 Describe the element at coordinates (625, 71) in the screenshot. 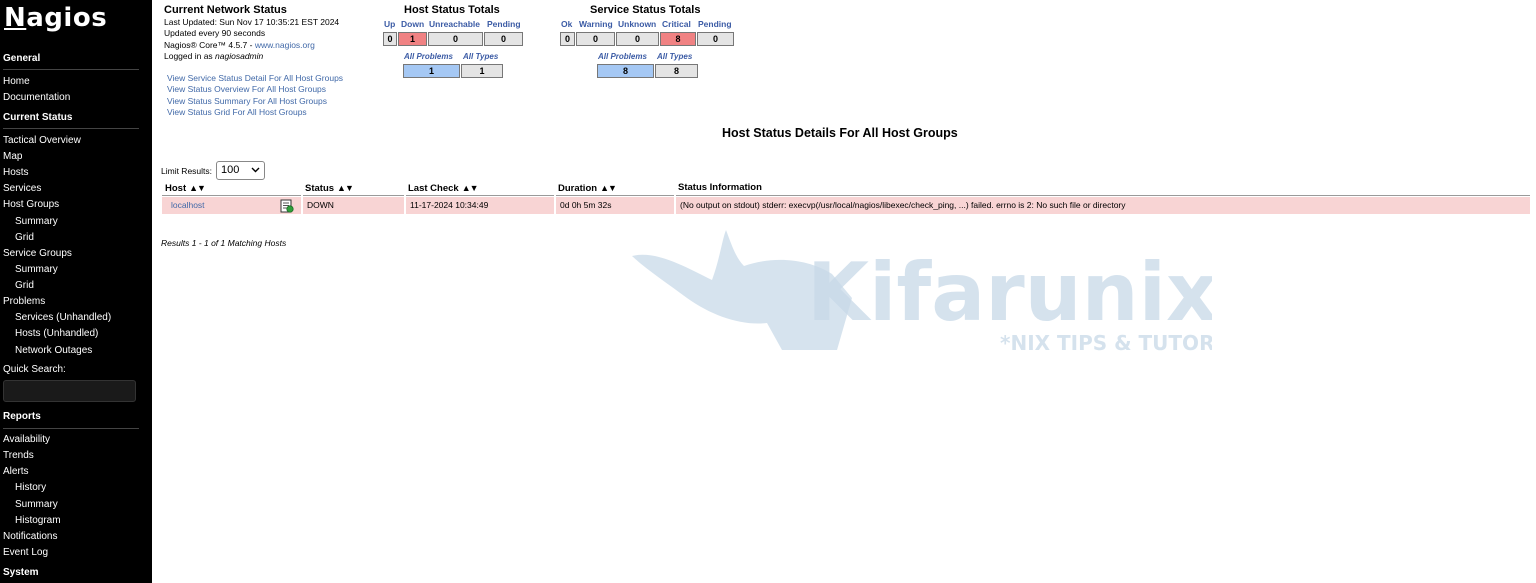

I see `service-all-problems-count: 8` at that location.